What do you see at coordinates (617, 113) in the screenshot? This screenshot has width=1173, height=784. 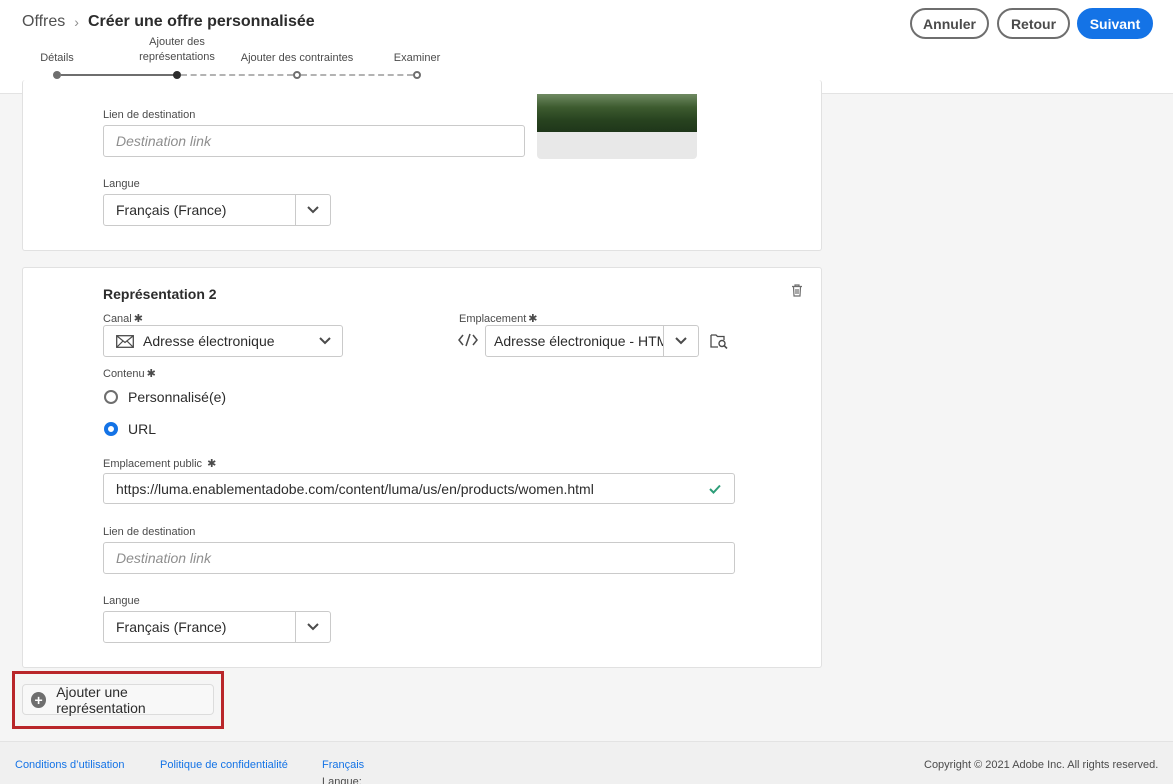 I see `forest-image` at bounding box center [617, 113].